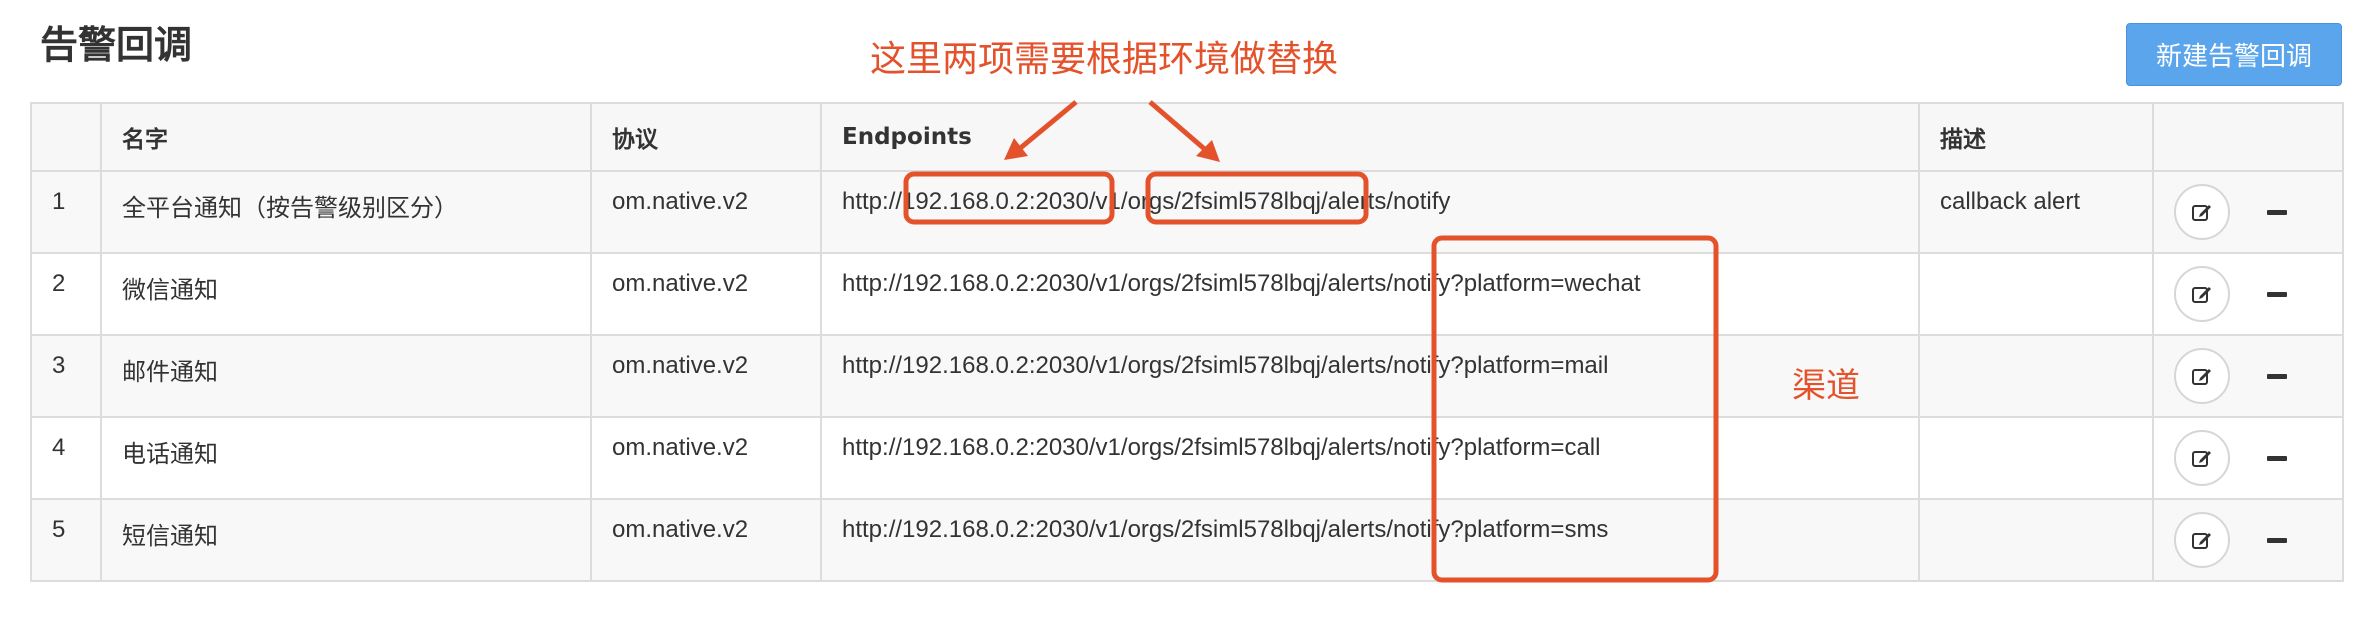 The image size is (2366, 626). Describe the element at coordinates (1826, 386) in the screenshot. I see `annotation-channel-note: 渠道` at that location.